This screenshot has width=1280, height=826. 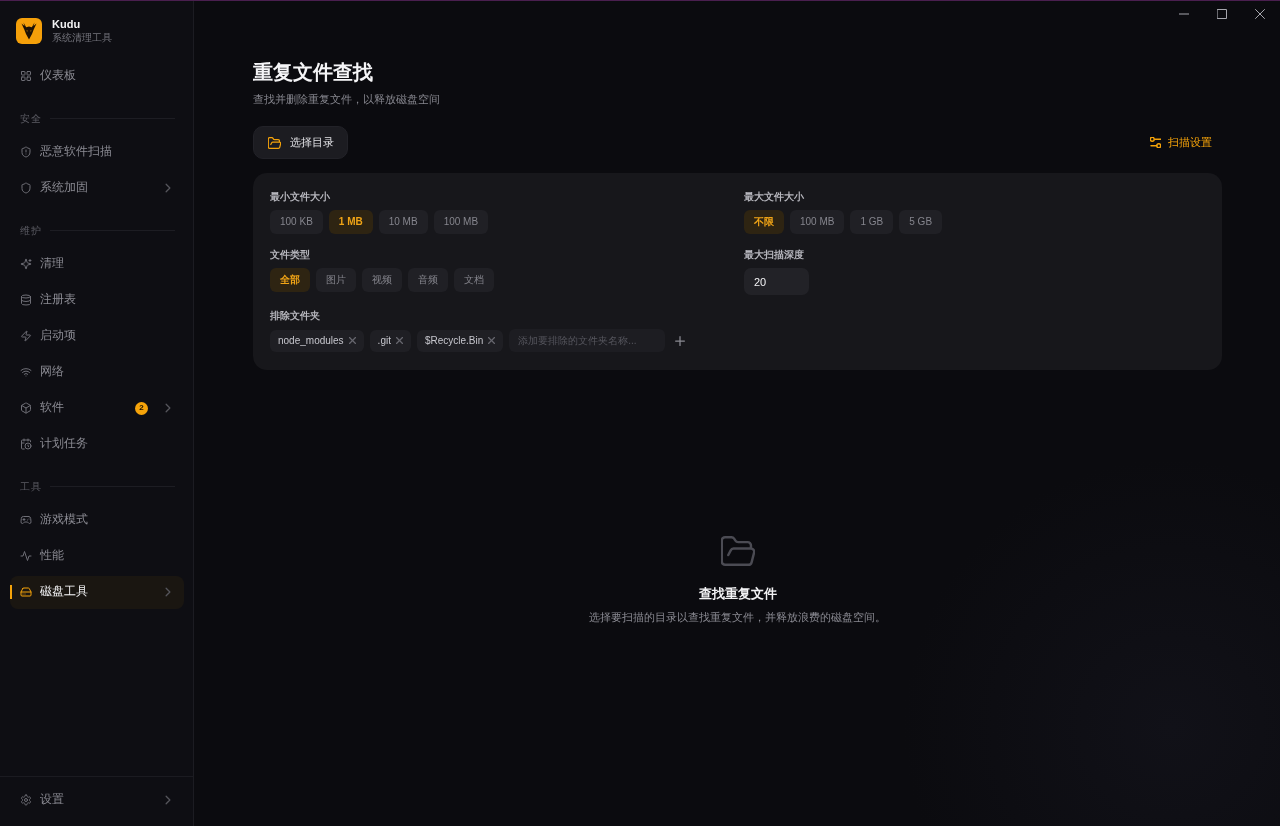 I want to click on cube-icon, so click(x=26, y=408).